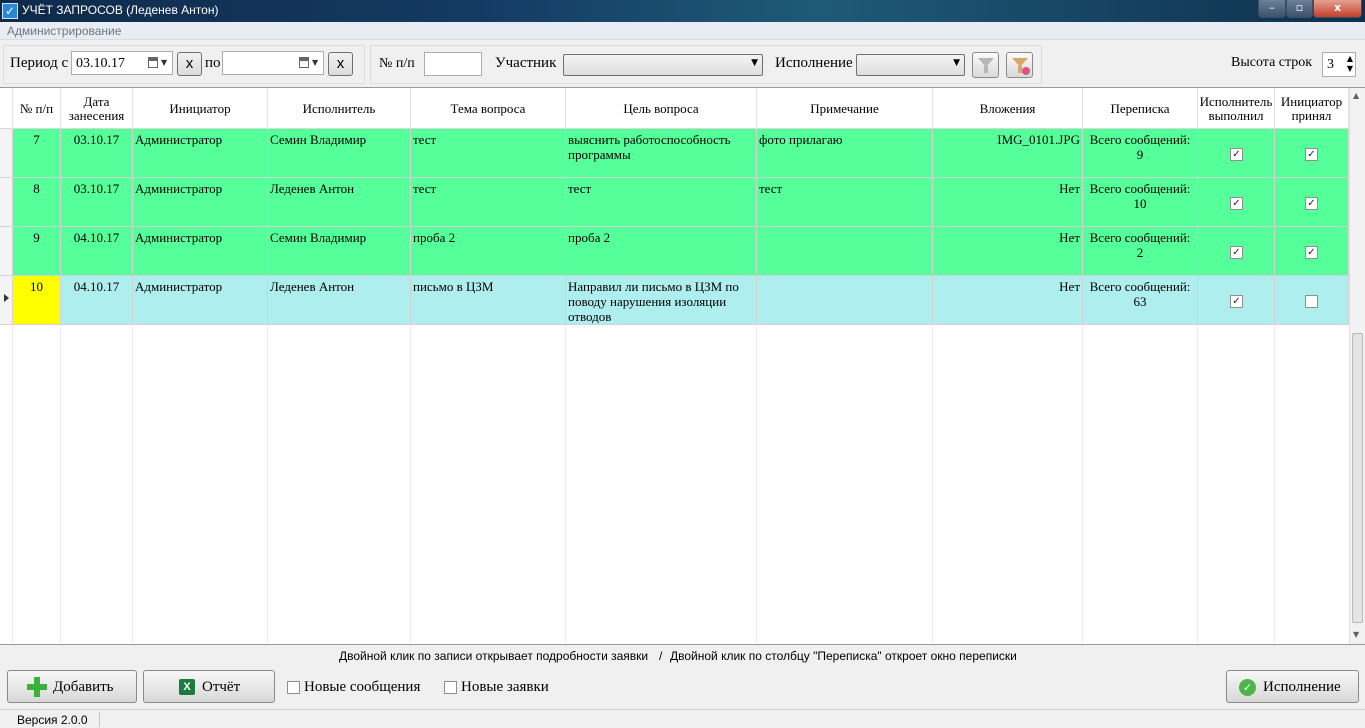 The width and height of the screenshot is (1365, 728). What do you see at coordinates (273, 63) in the screenshot?
I see `date-to-picker: ▼` at bounding box center [273, 63].